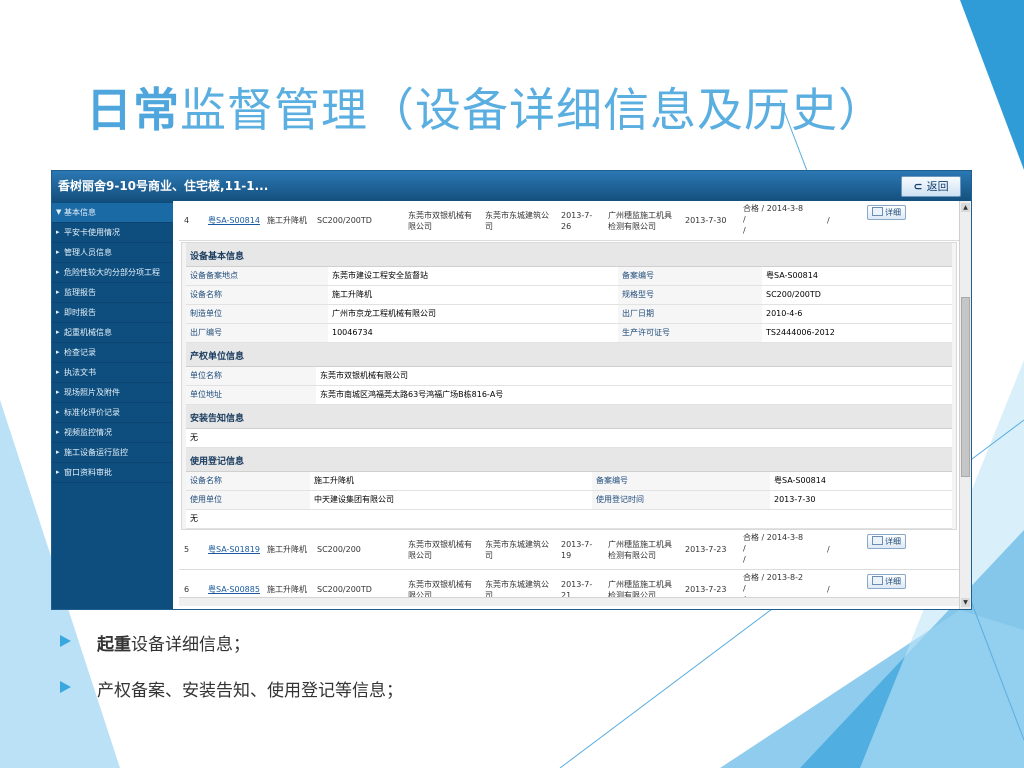 The width and height of the screenshot is (1024, 768). Describe the element at coordinates (352, 332) in the screenshot. I see `field-value: 10046734` at that location.